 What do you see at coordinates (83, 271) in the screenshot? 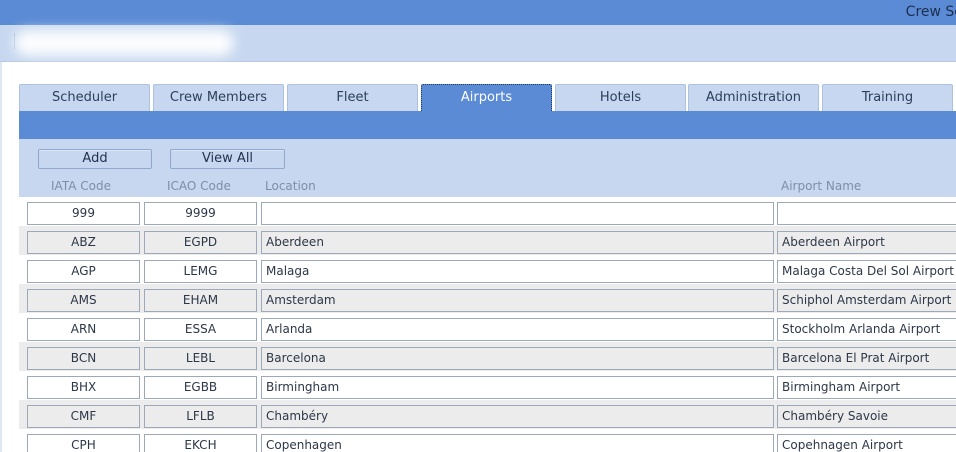
I see `iata-code-field: AGP` at bounding box center [83, 271].